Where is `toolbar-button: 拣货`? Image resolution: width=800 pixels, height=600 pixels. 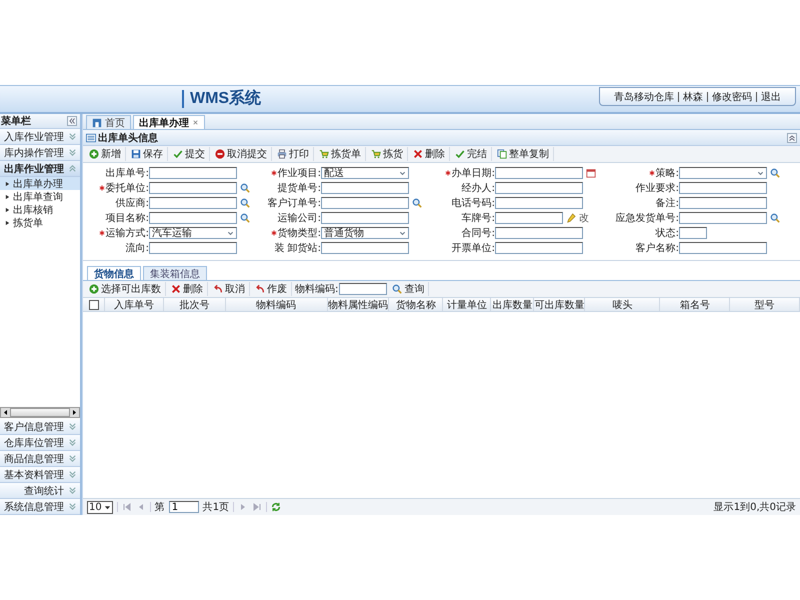
toolbar-button: 拣货 is located at coordinates (387, 154).